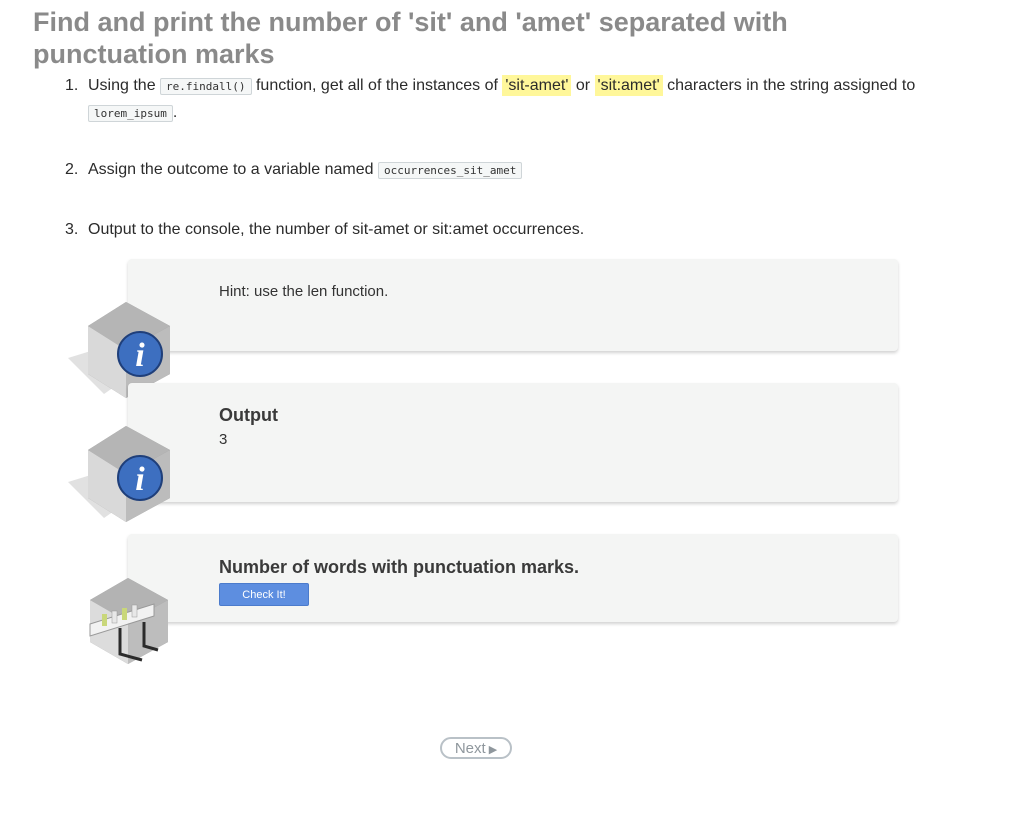  Describe the element at coordinates (304, 291) in the screenshot. I see `hint-text: Hint: use the len function.` at that location.